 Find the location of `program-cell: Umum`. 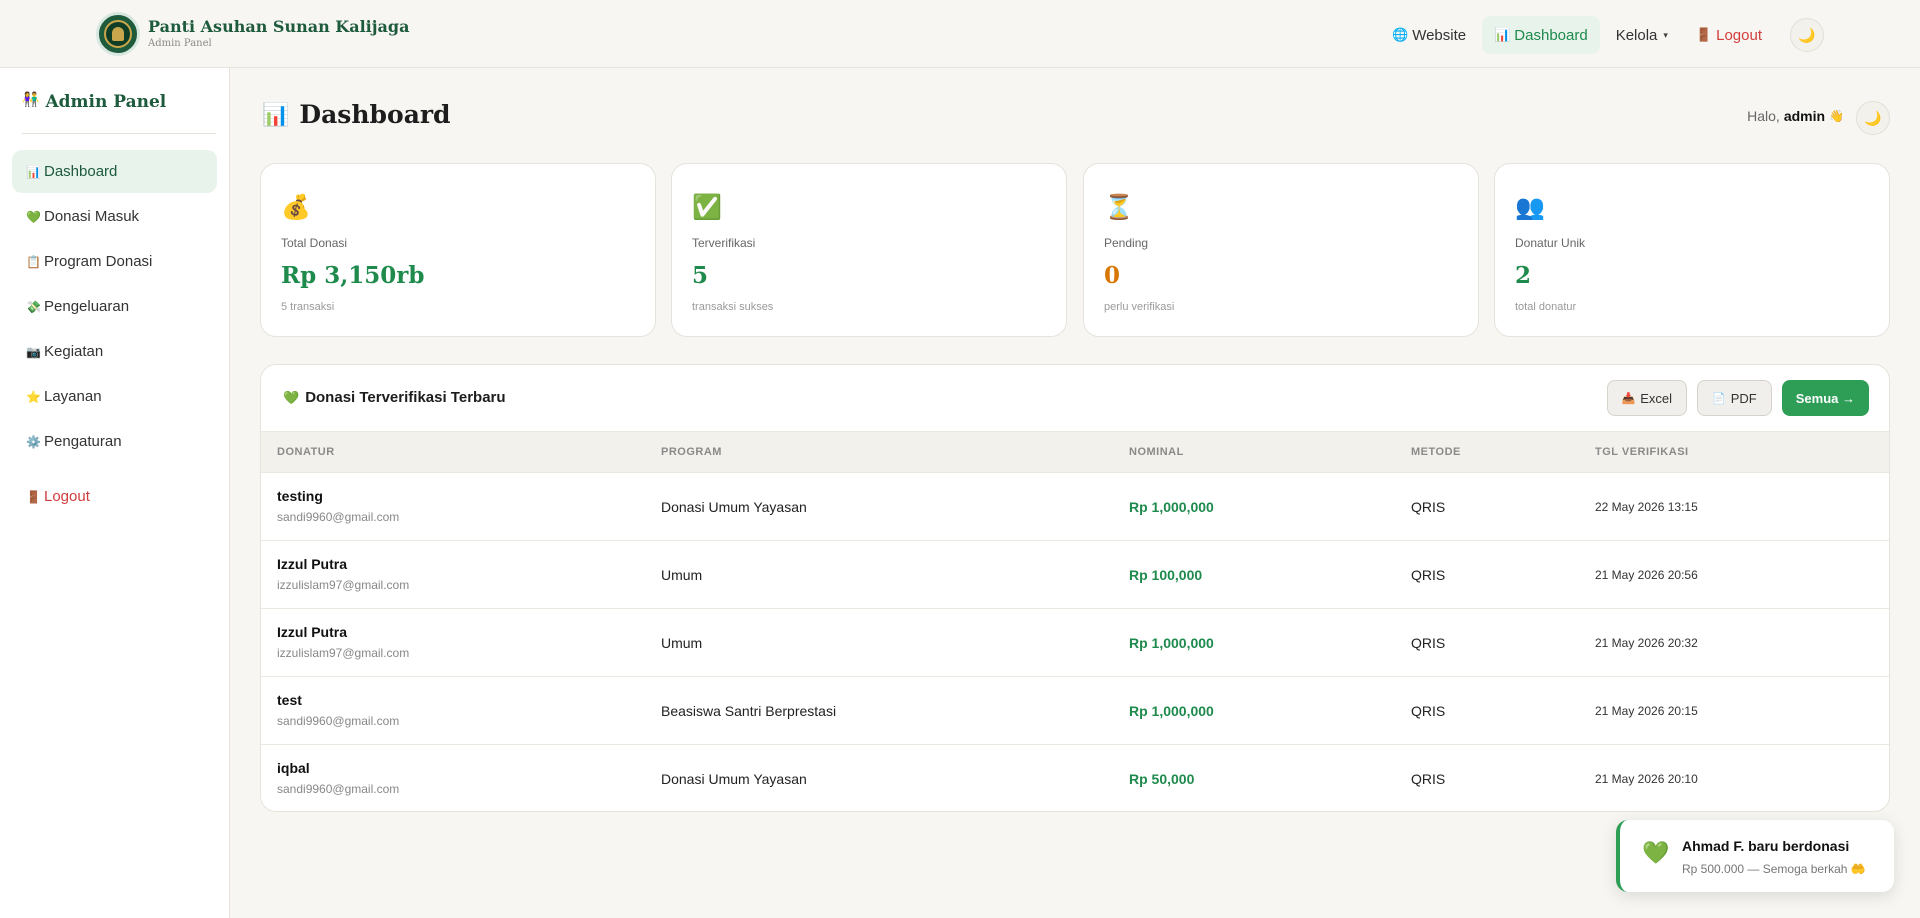

program-cell: Umum is located at coordinates (879, 574).